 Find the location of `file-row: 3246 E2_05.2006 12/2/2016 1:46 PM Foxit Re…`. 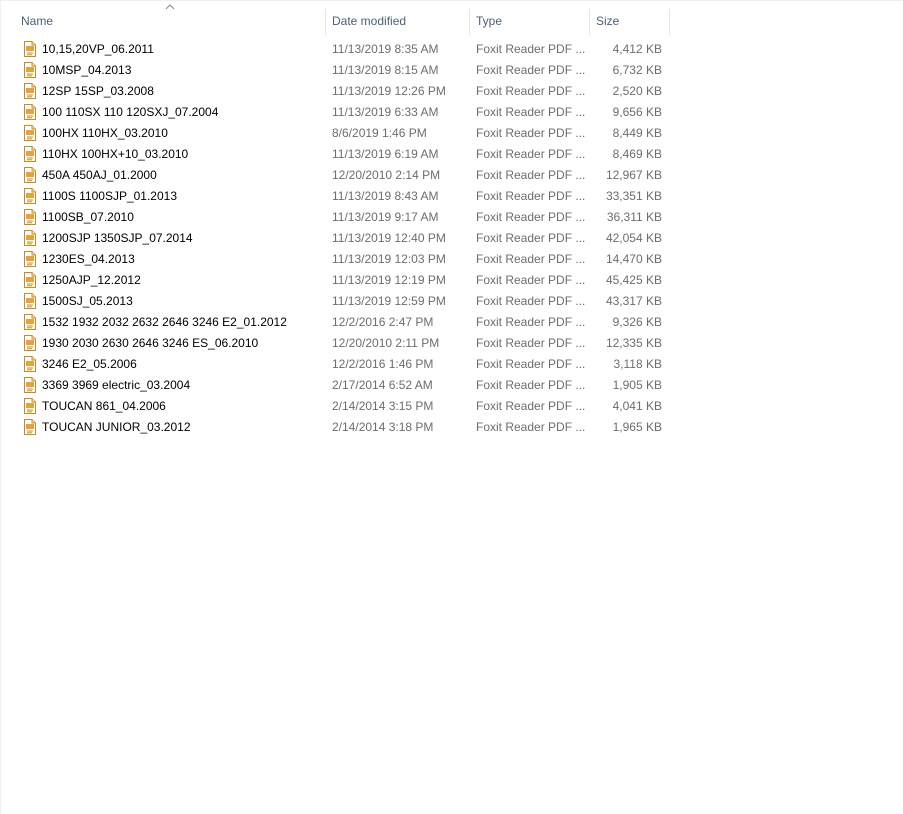

file-row: 3246 E2_05.2006 12/2/2016 1:46 PM Foxit Re… is located at coordinates (336, 364).